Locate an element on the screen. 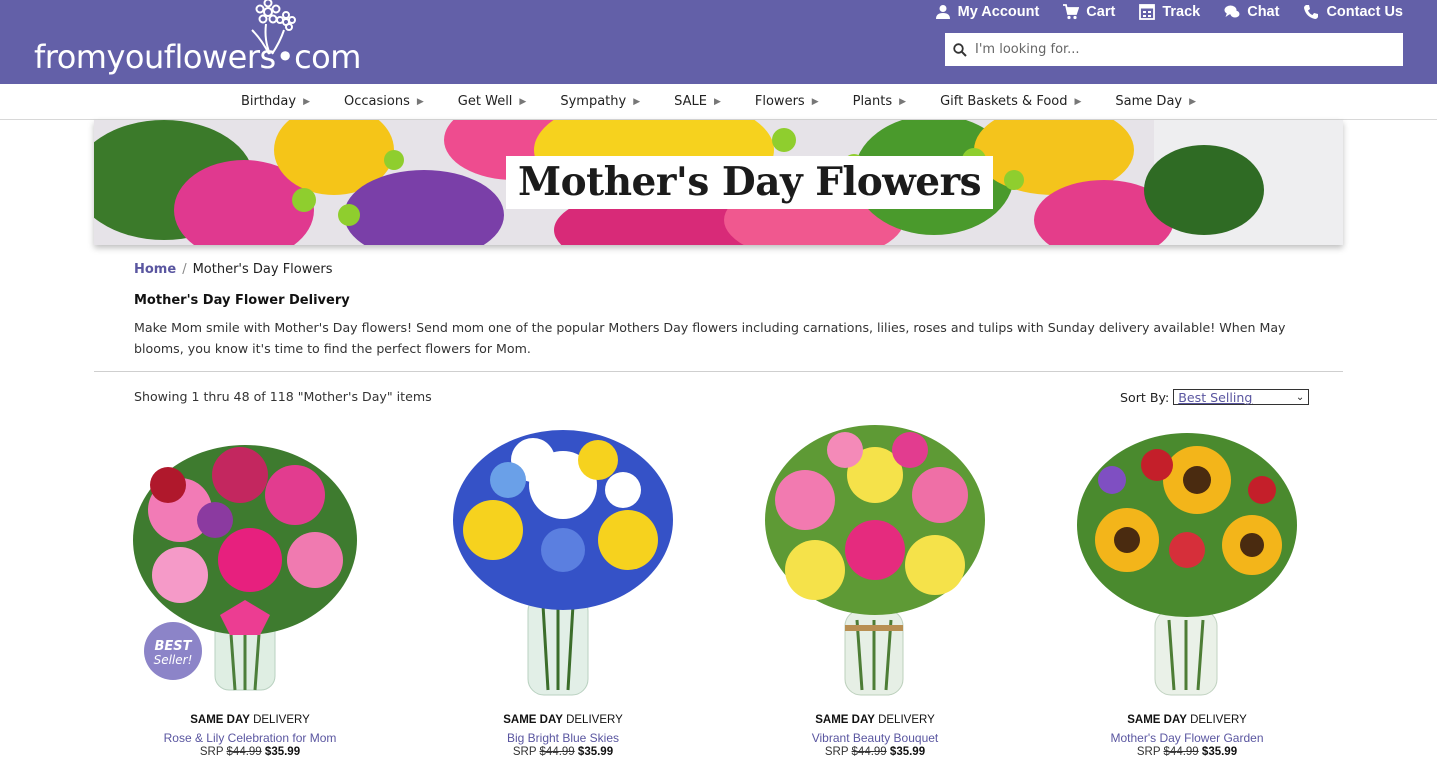  site-logo: fromyouflowers•com is located at coordinates (197, 57).